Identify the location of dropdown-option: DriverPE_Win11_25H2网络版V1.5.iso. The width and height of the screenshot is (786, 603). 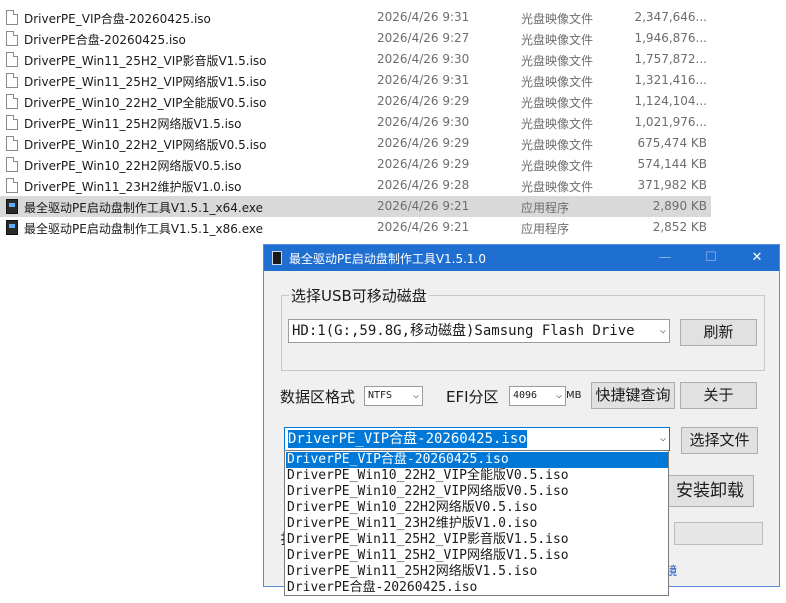
(477, 572).